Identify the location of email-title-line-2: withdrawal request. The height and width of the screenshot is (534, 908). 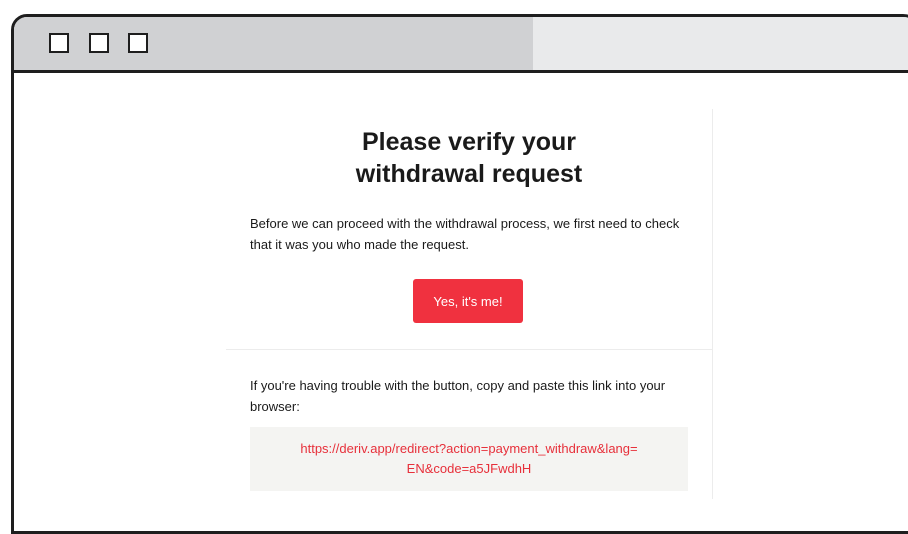
(469, 174).